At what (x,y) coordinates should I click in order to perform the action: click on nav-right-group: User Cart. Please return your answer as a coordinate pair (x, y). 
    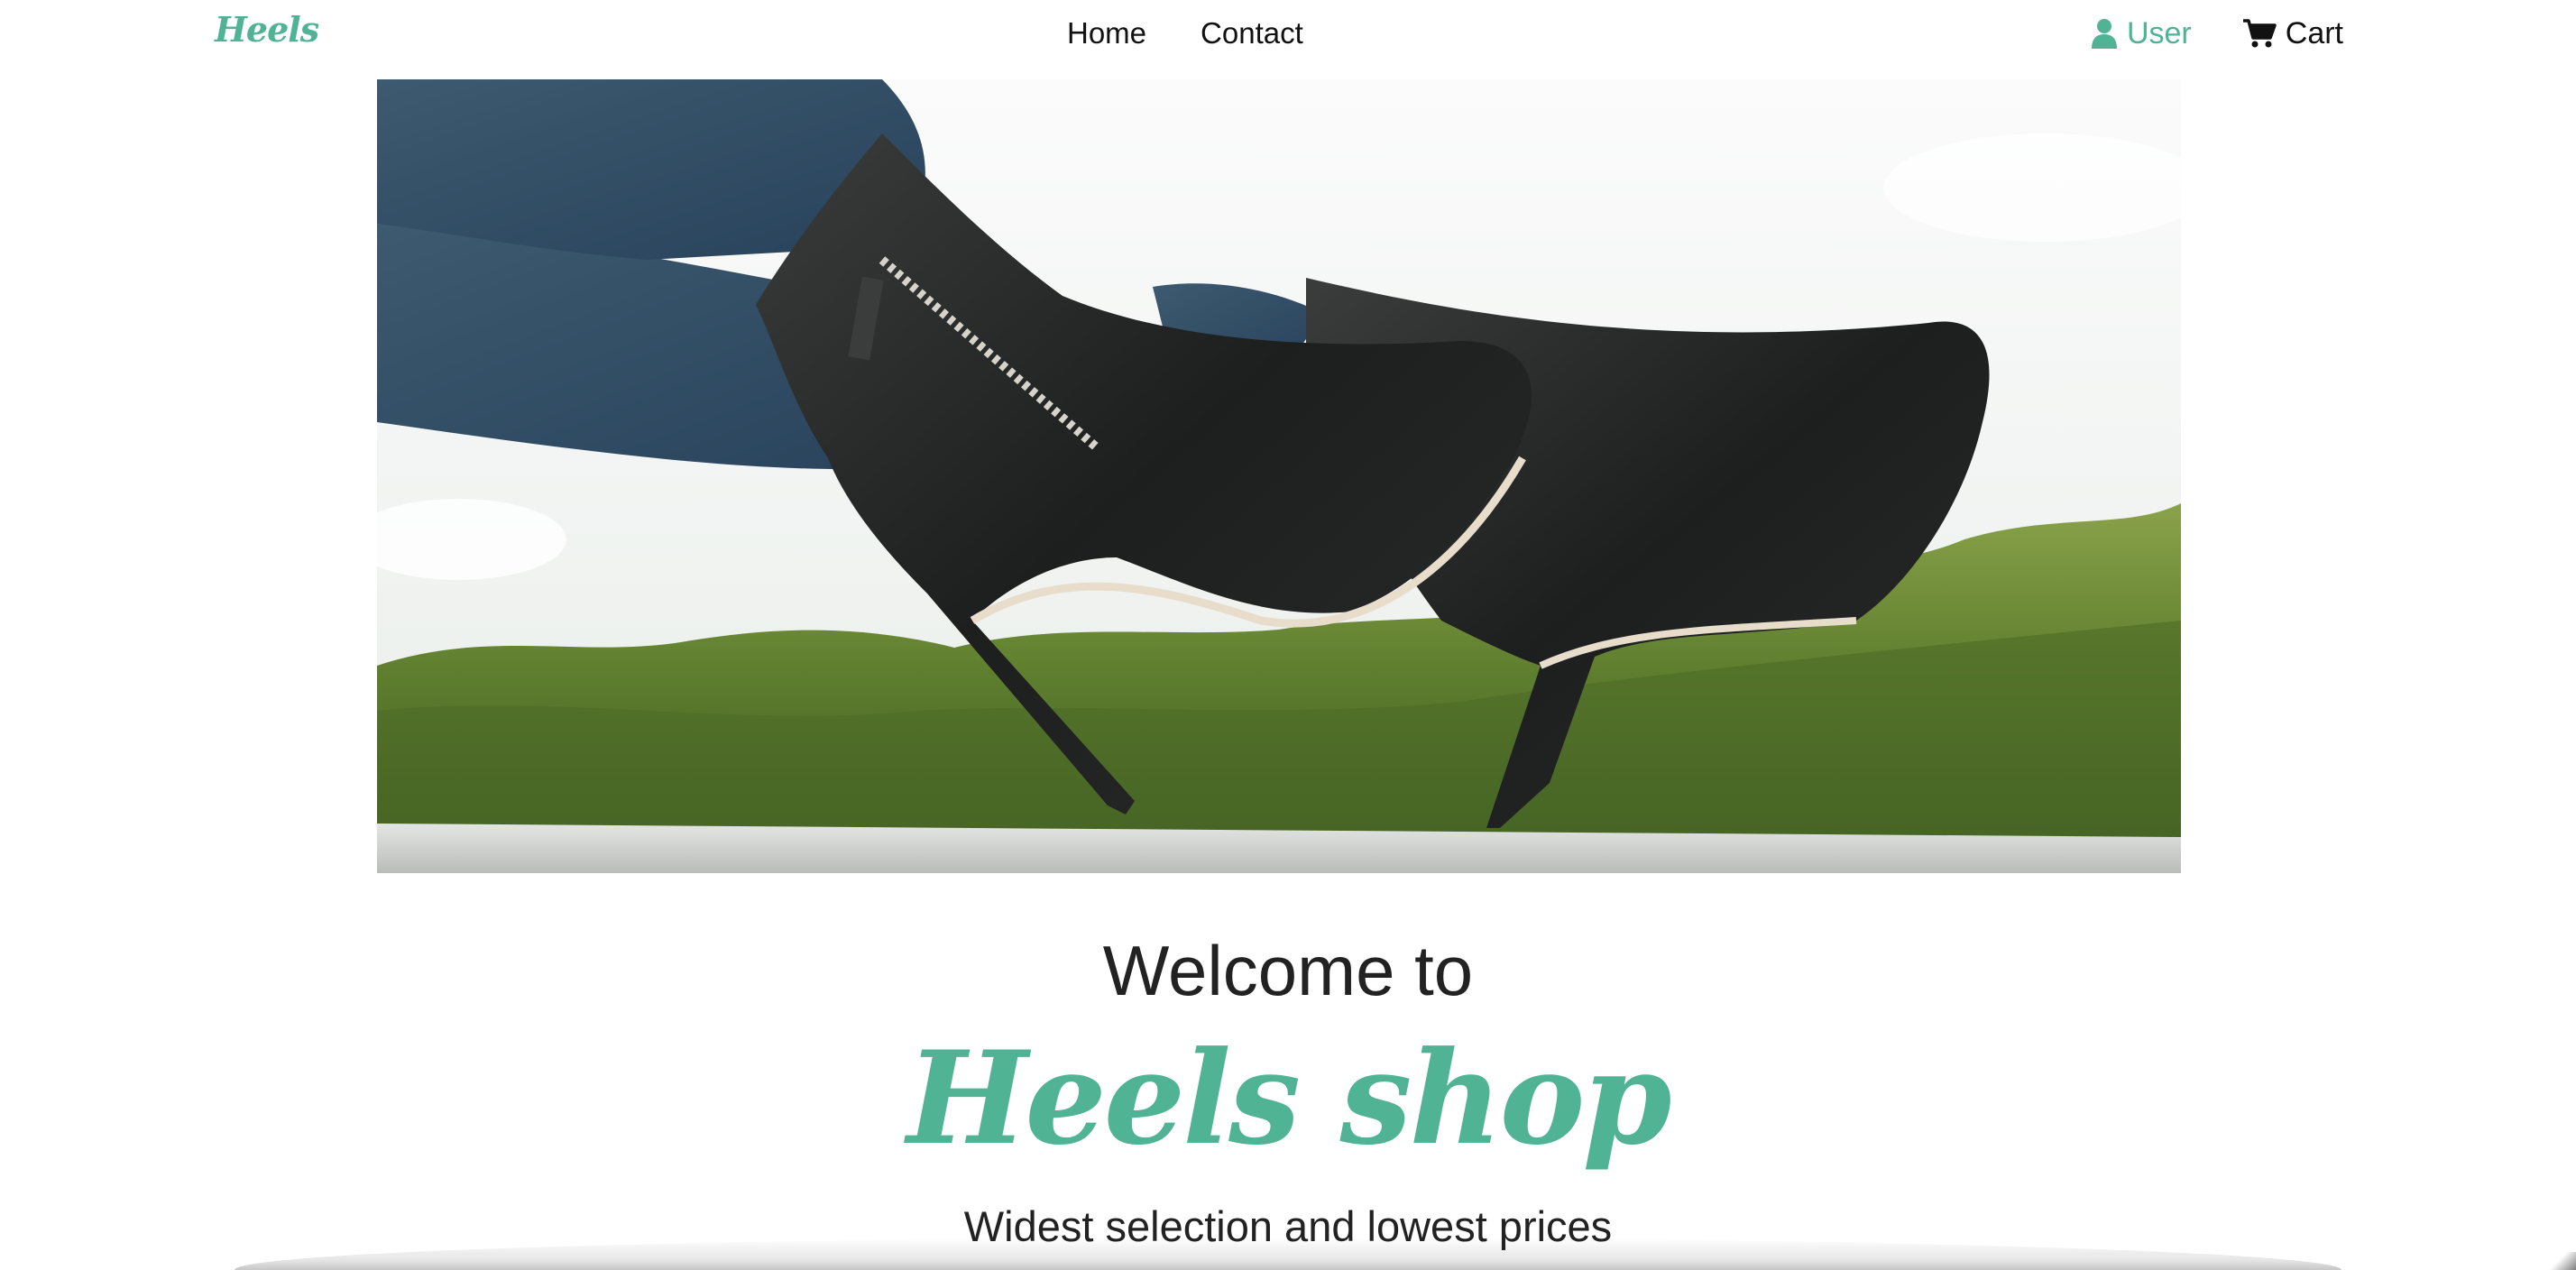
    Looking at the image, I should click on (2217, 33).